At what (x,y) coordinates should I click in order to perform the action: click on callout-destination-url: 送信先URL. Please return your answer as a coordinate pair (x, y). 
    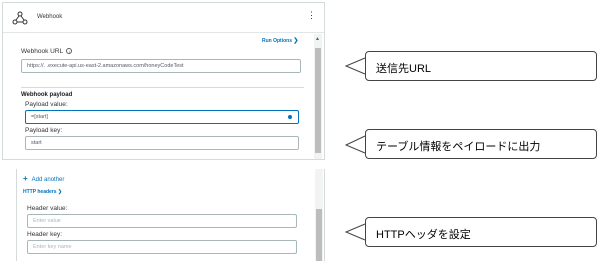
    Looking at the image, I should click on (481, 66).